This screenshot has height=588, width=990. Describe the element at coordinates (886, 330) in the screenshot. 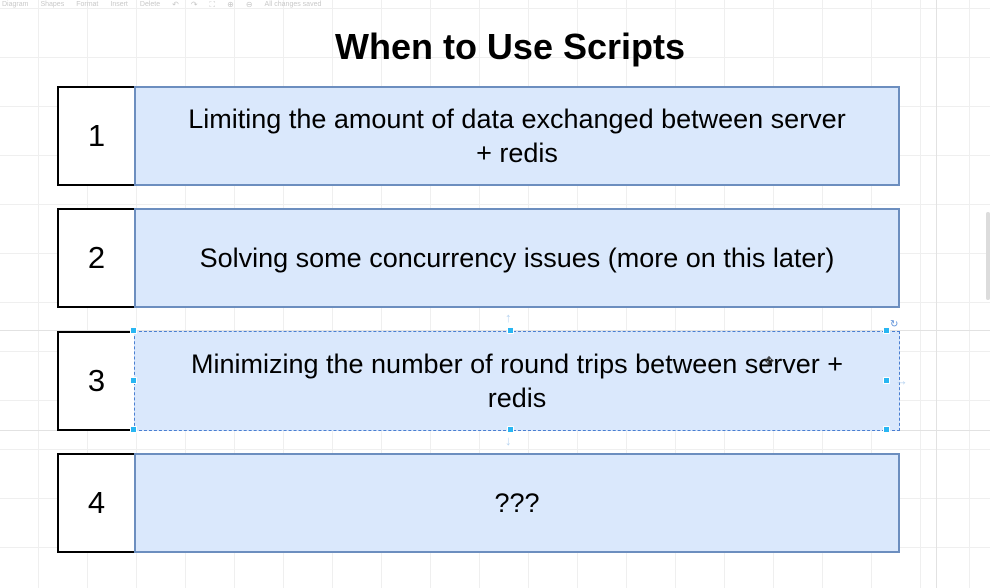

I see `resize-handle-ne` at that location.